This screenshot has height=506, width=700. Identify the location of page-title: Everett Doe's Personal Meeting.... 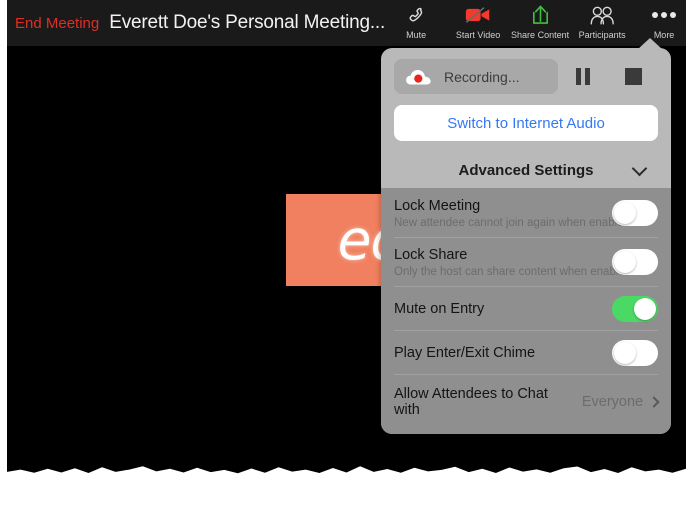
(247, 22).